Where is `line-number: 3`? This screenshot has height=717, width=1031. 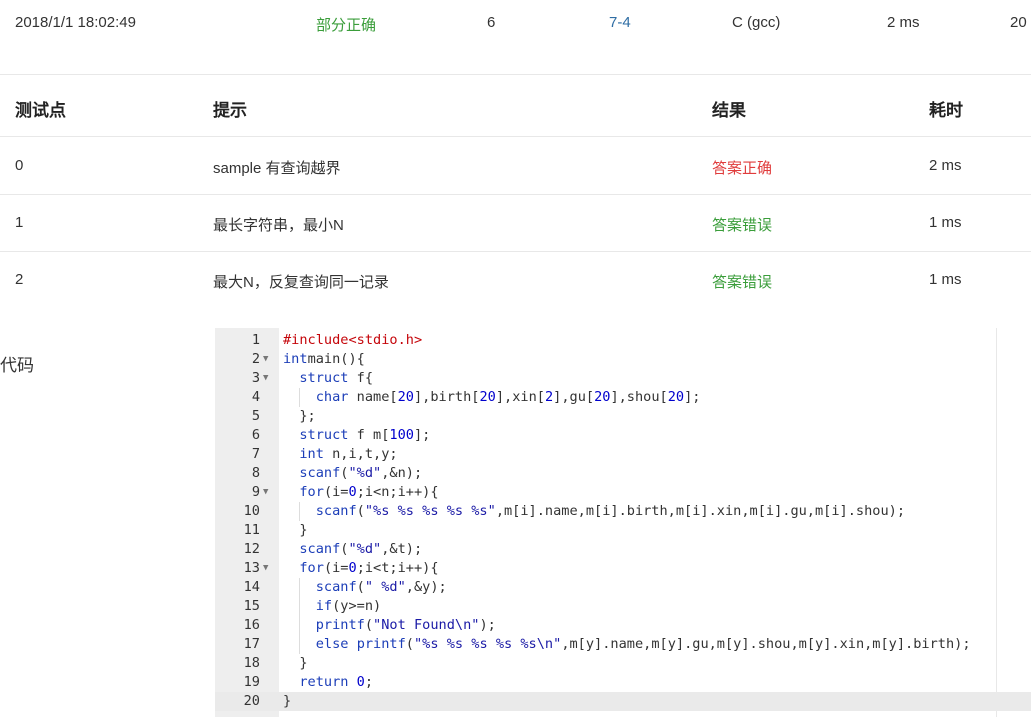 line-number: 3 is located at coordinates (255, 378).